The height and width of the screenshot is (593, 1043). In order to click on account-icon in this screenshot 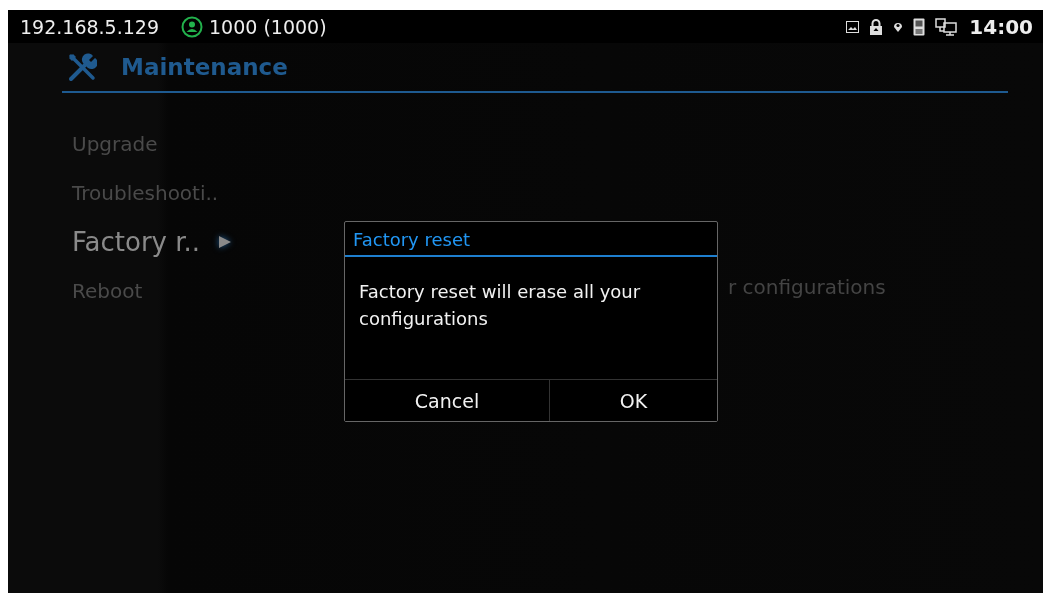, I will do `click(192, 26)`.